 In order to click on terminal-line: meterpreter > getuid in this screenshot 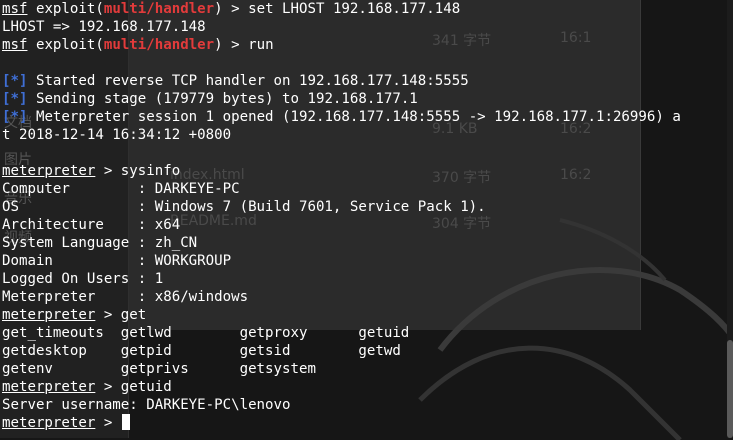, I will do `click(87, 387)`.